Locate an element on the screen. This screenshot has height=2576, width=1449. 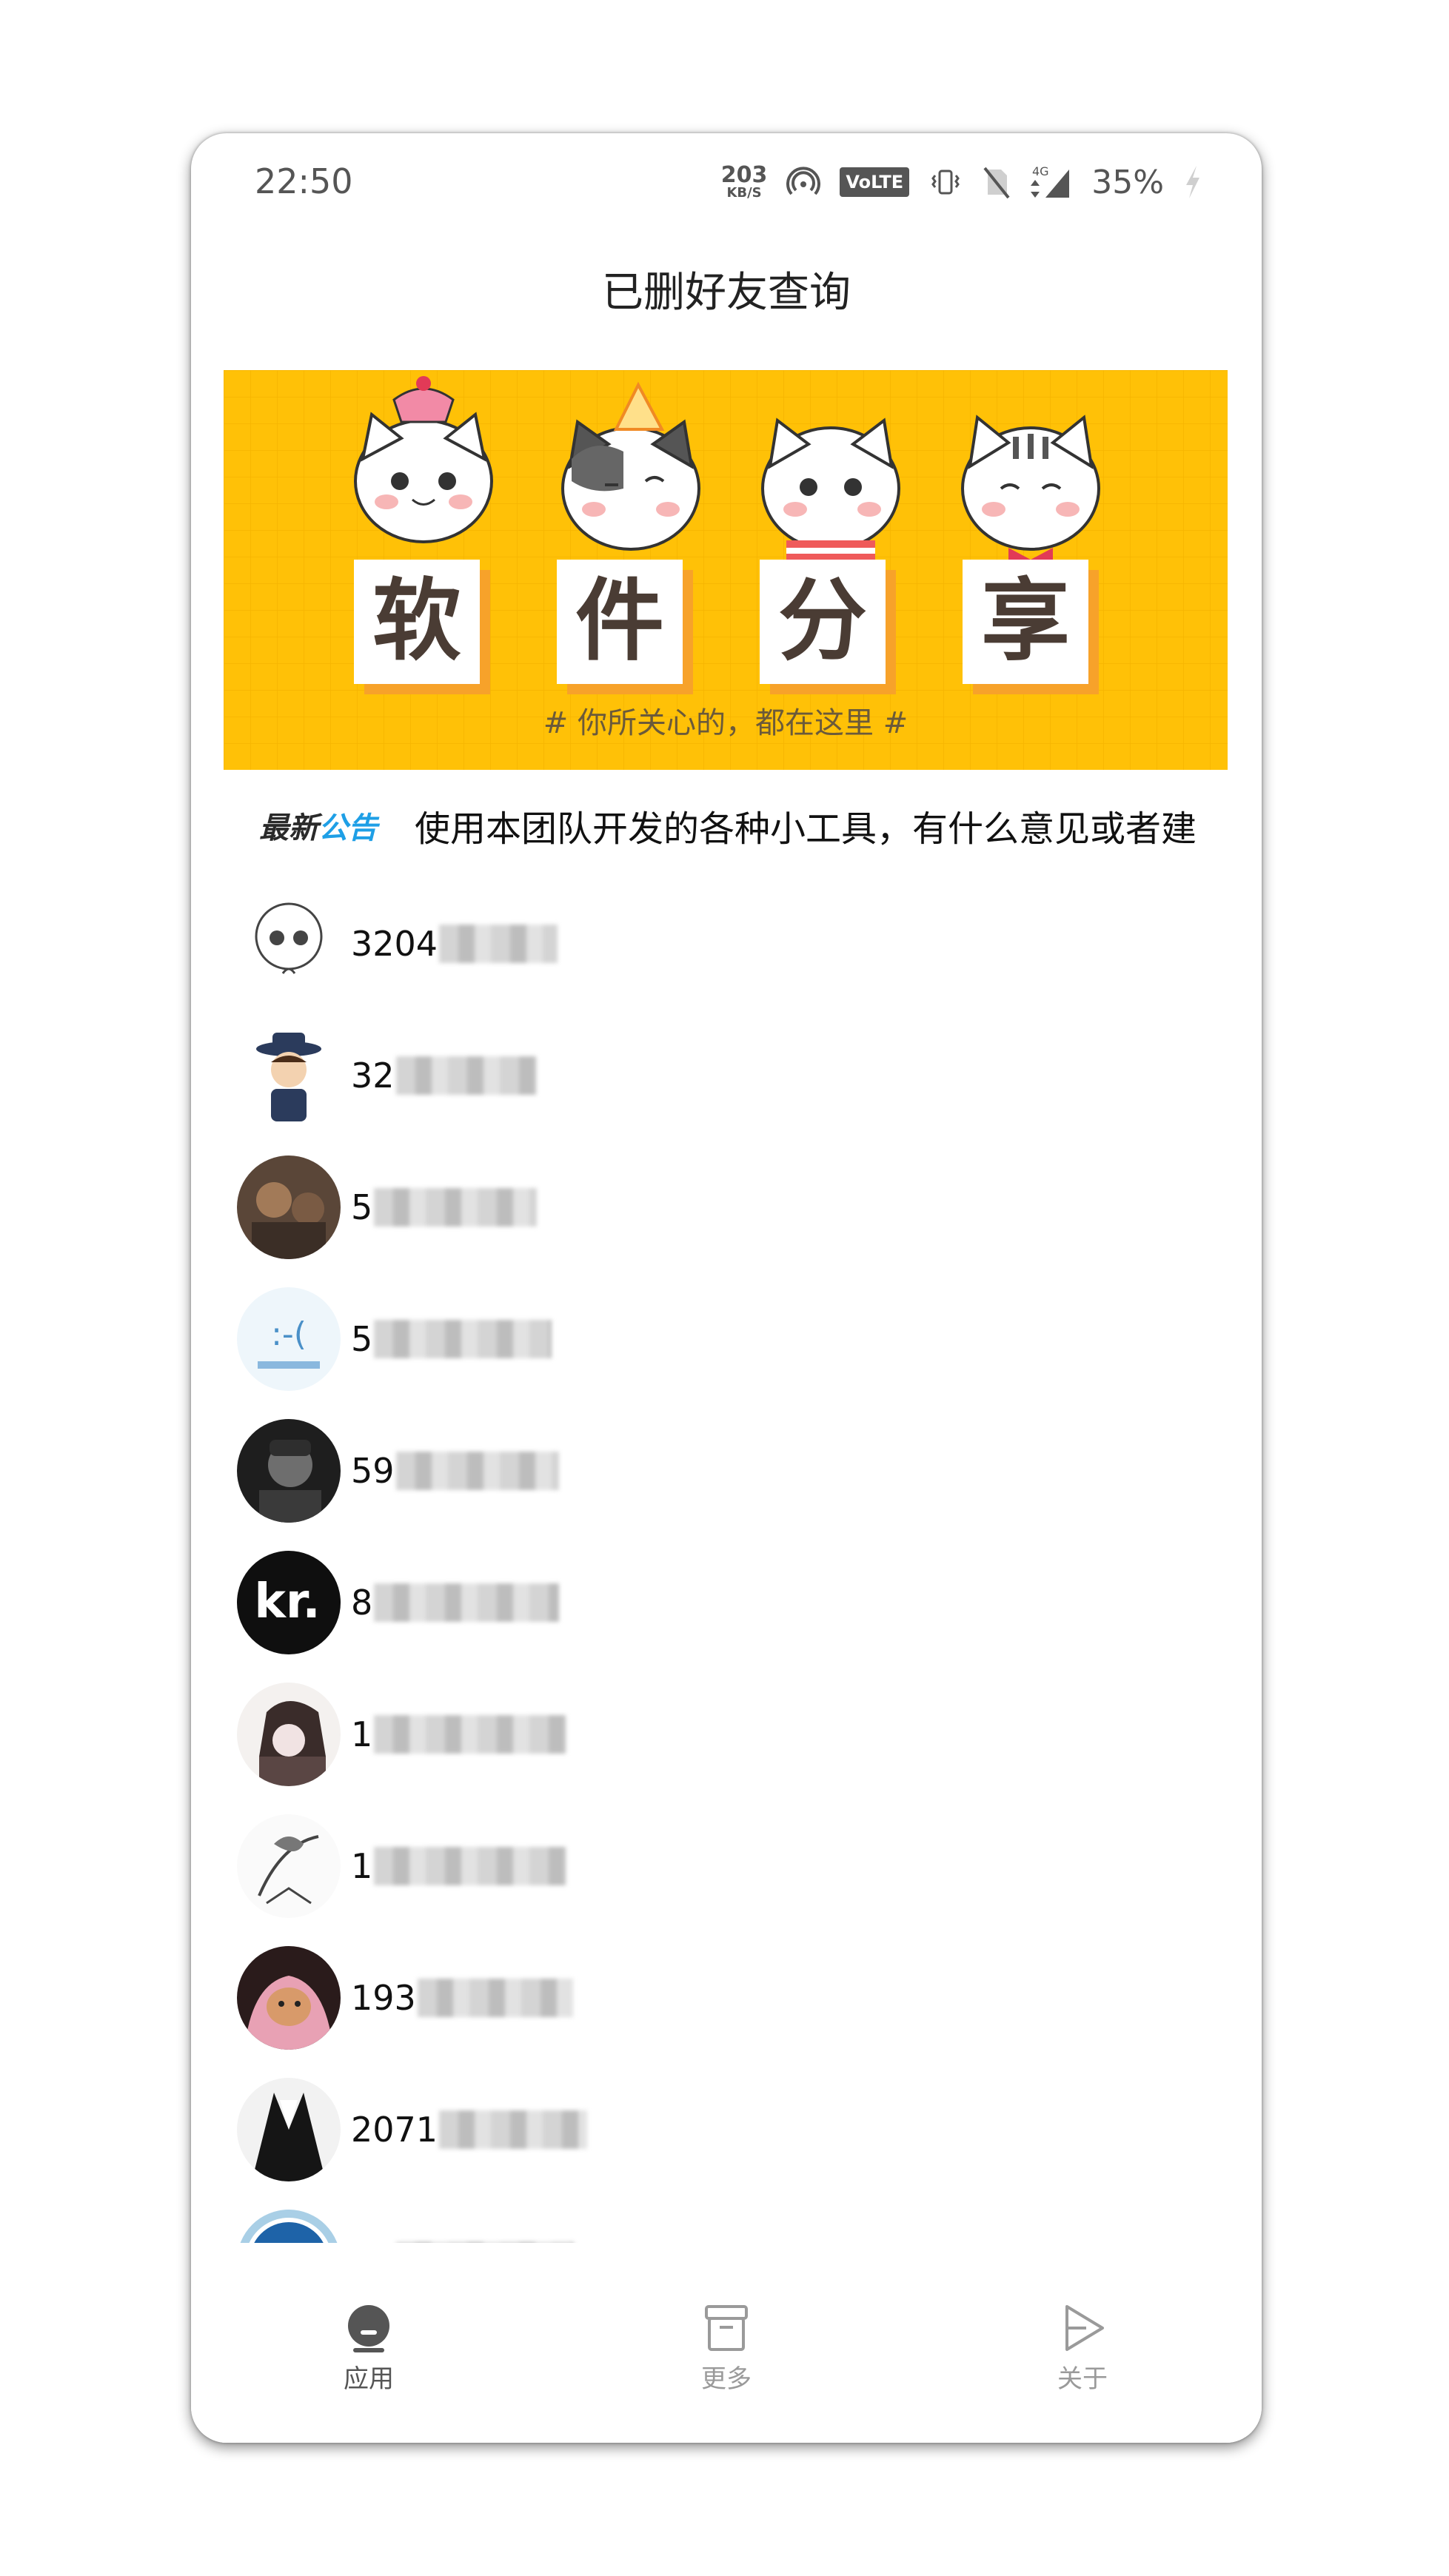
friend-account: 2071 is located at coordinates (394, 2130).